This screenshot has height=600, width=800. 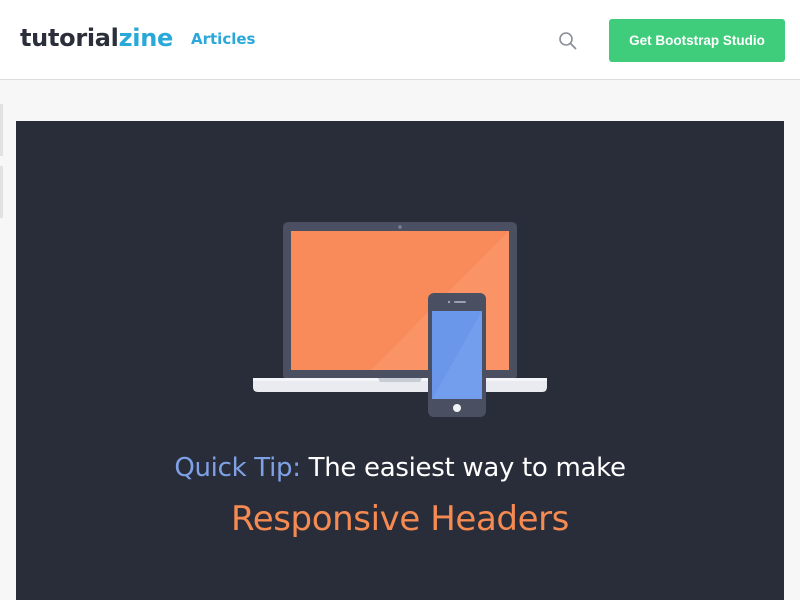 I want to click on search-icon, so click(x=568, y=41).